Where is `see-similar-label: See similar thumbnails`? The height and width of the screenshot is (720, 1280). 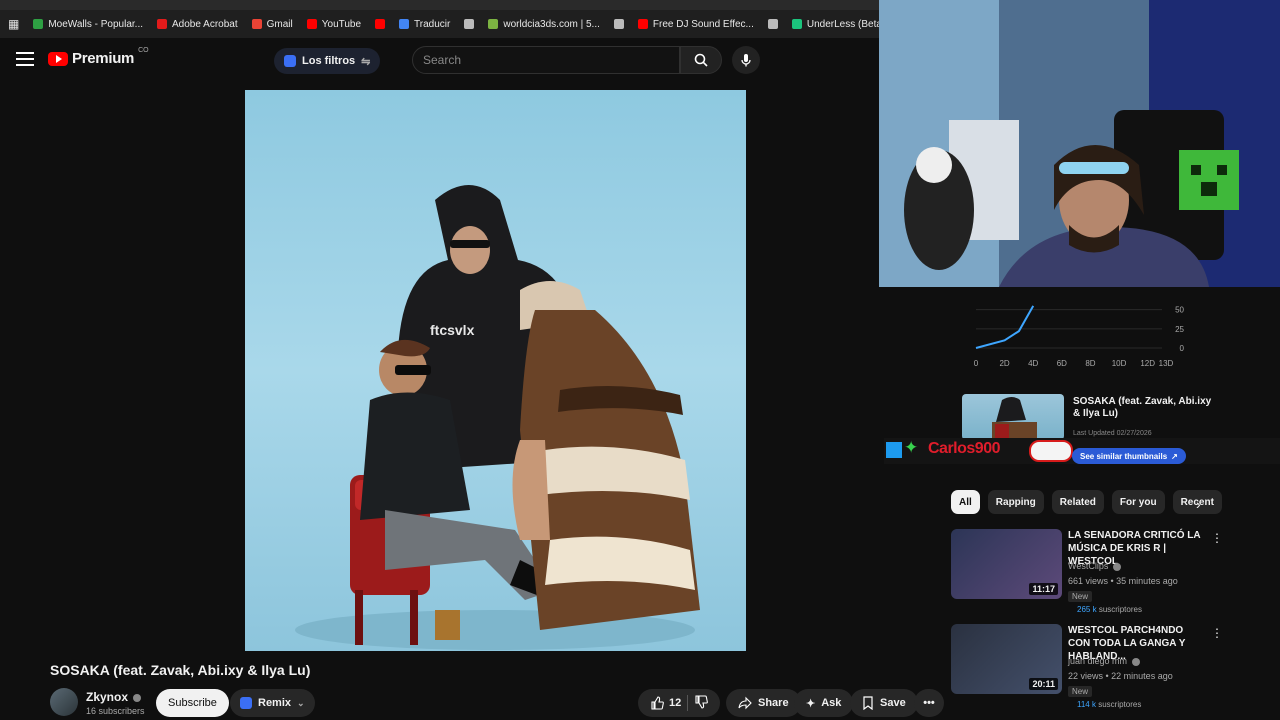 see-similar-label: See similar thumbnails is located at coordinates (1124, 456).